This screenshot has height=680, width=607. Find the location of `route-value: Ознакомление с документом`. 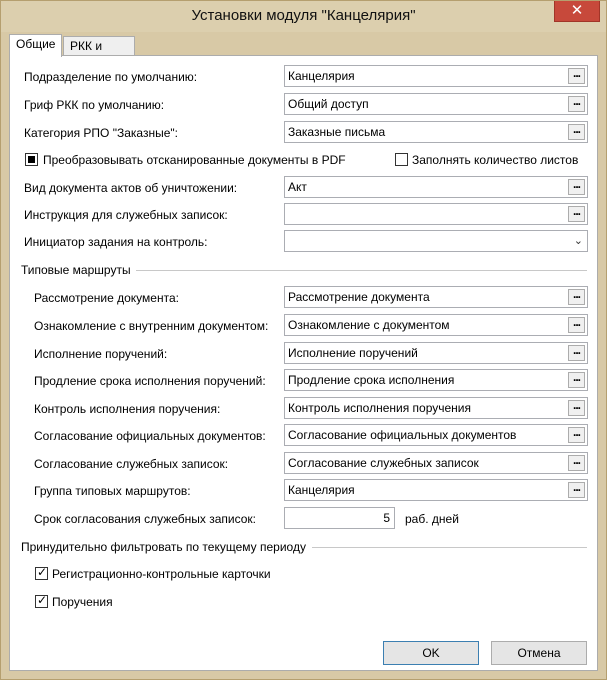

route-value: Ознакомление с документом is located at coordinates (369, 325).